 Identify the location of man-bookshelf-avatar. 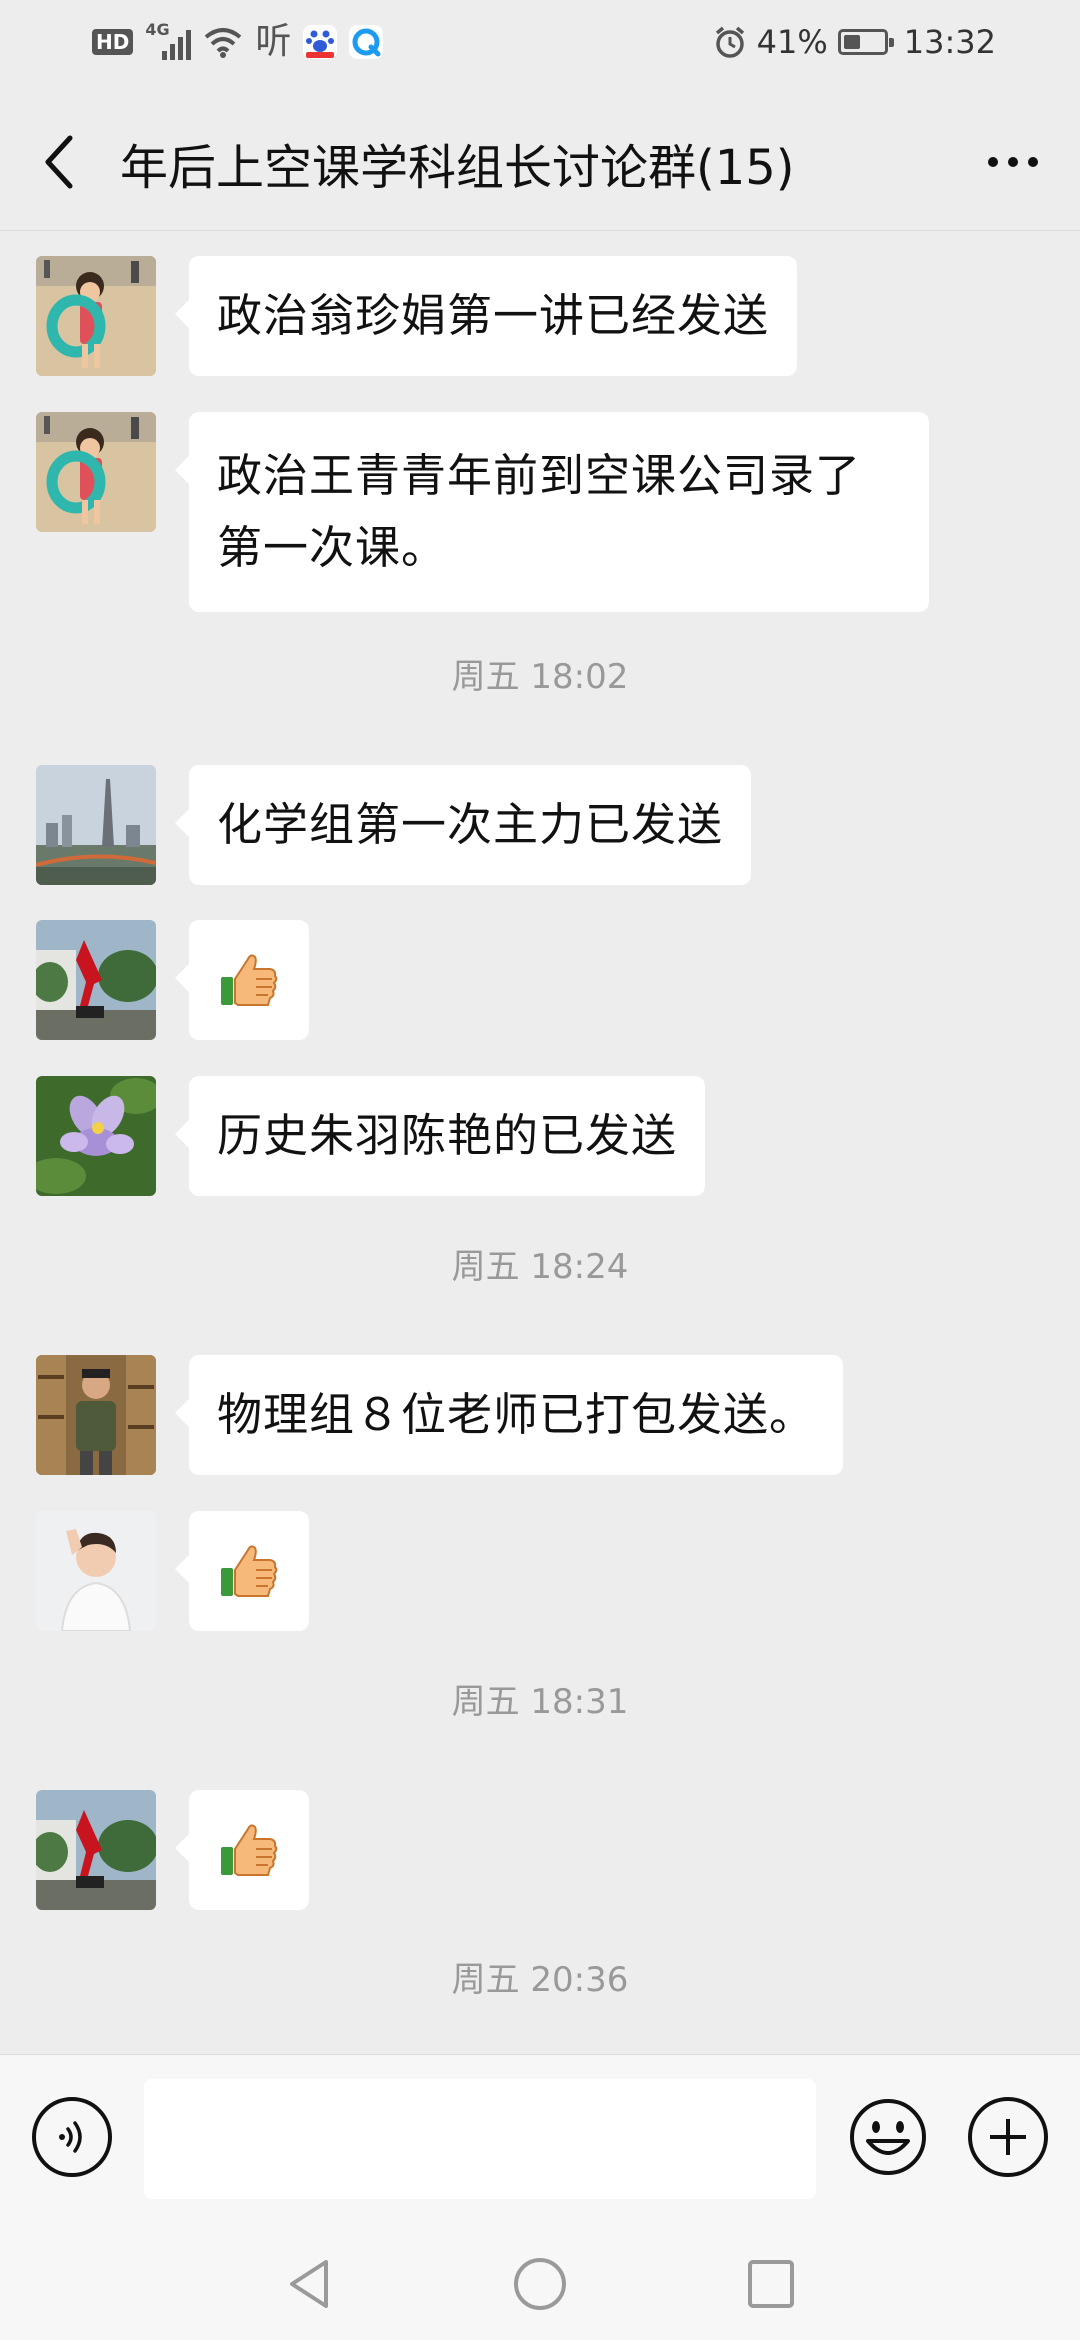
(96, 1415).